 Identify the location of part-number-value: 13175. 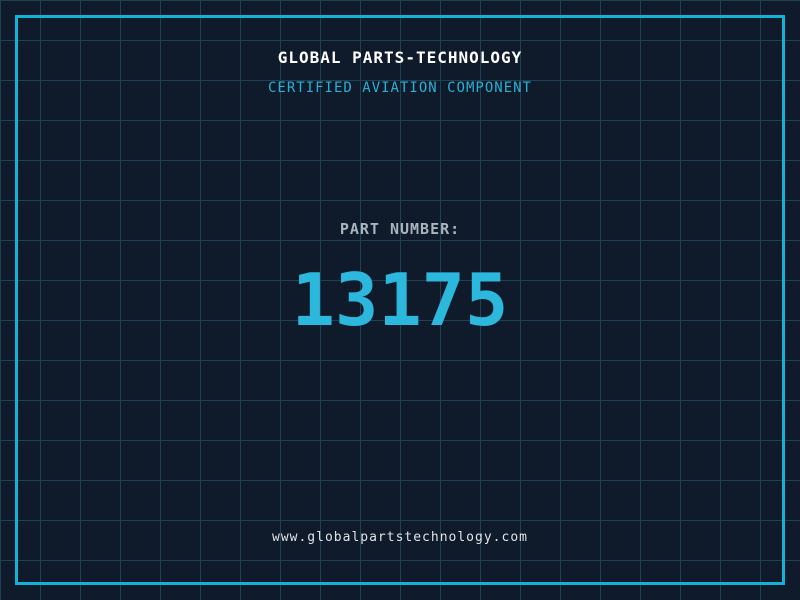
(400, 300).